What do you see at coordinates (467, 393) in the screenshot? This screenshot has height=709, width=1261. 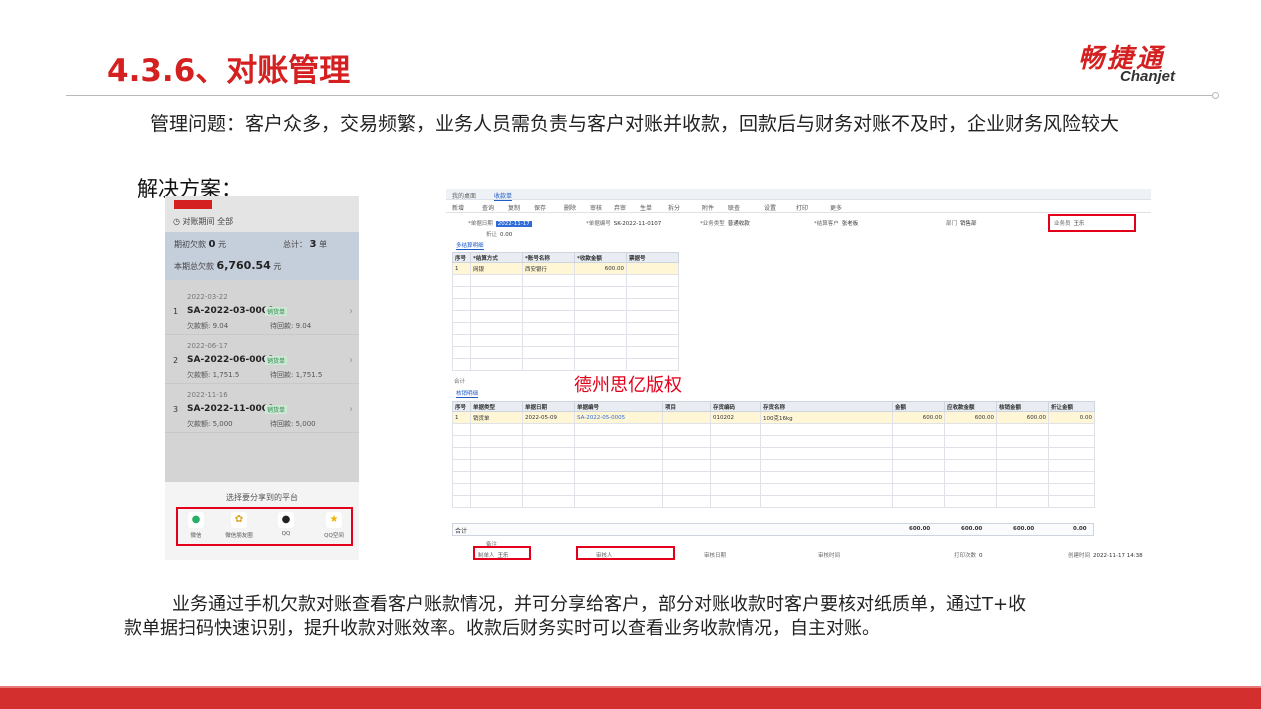 I see `tab-writeoff-detail: 核销明细` at bounding box center [467, 393].